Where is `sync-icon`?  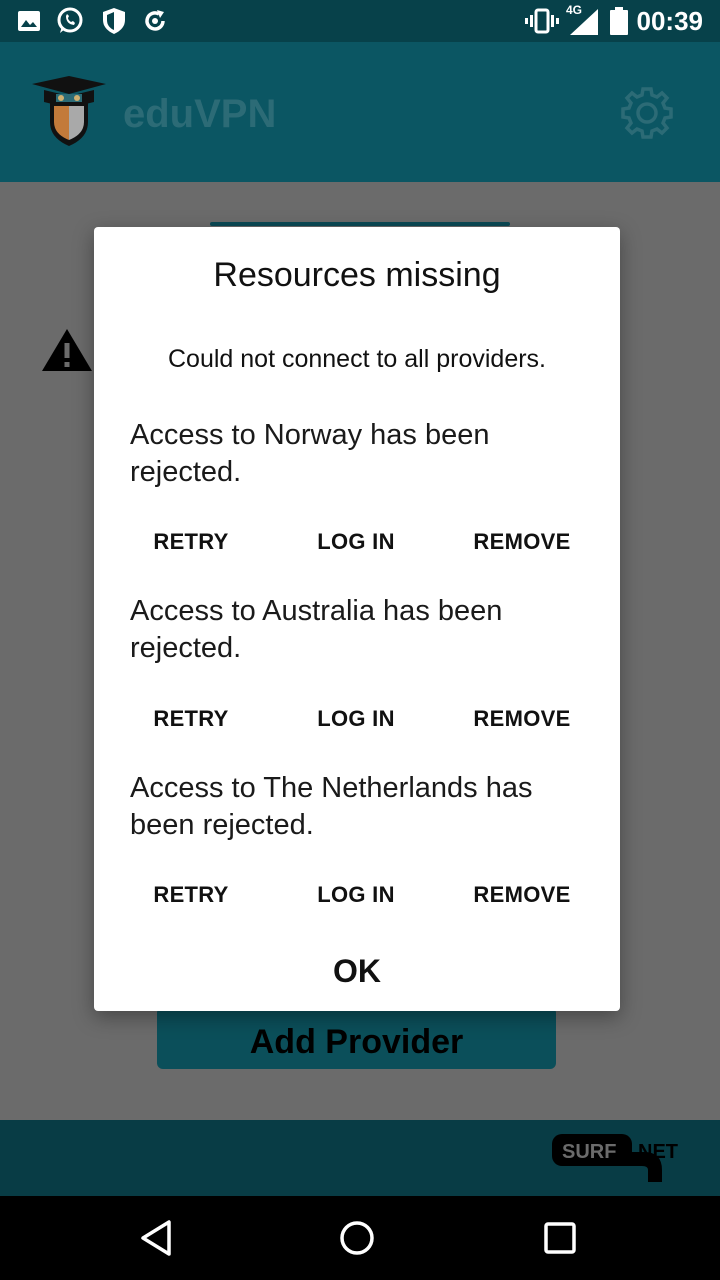 sync-icon is located at coordinates (155, 21).